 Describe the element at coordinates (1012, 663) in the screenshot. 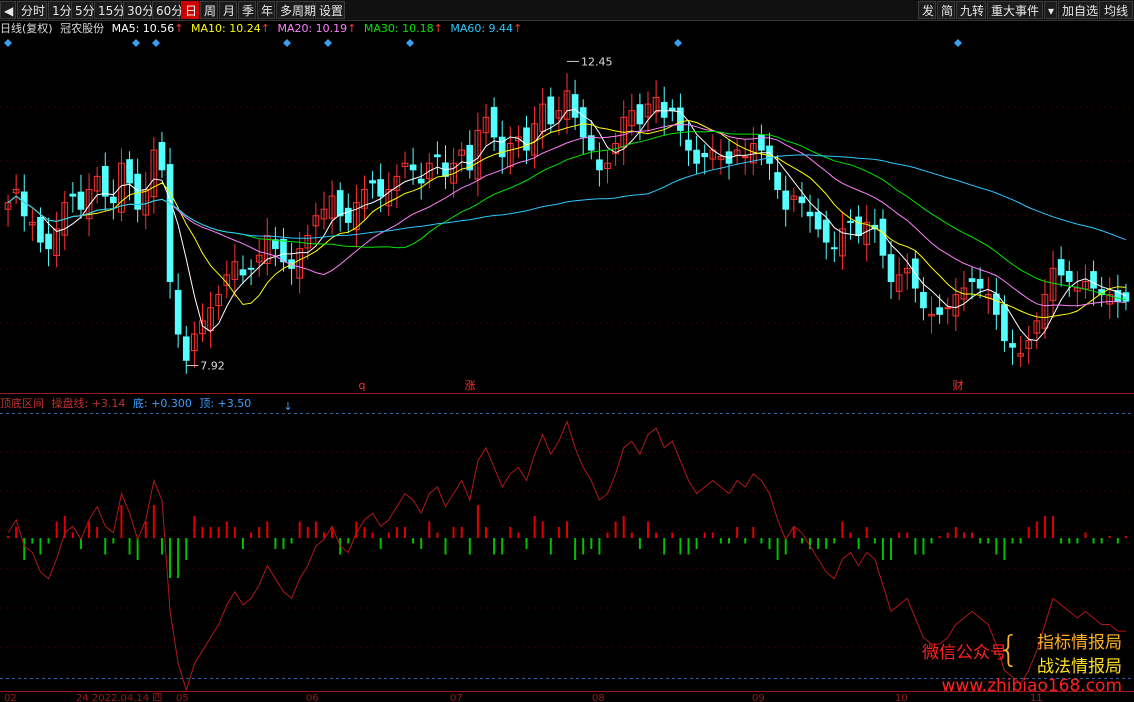

I see `watermark: 微信公众号 { 指标情报局 战法情报局 www.zhibiao168.com` at that location.